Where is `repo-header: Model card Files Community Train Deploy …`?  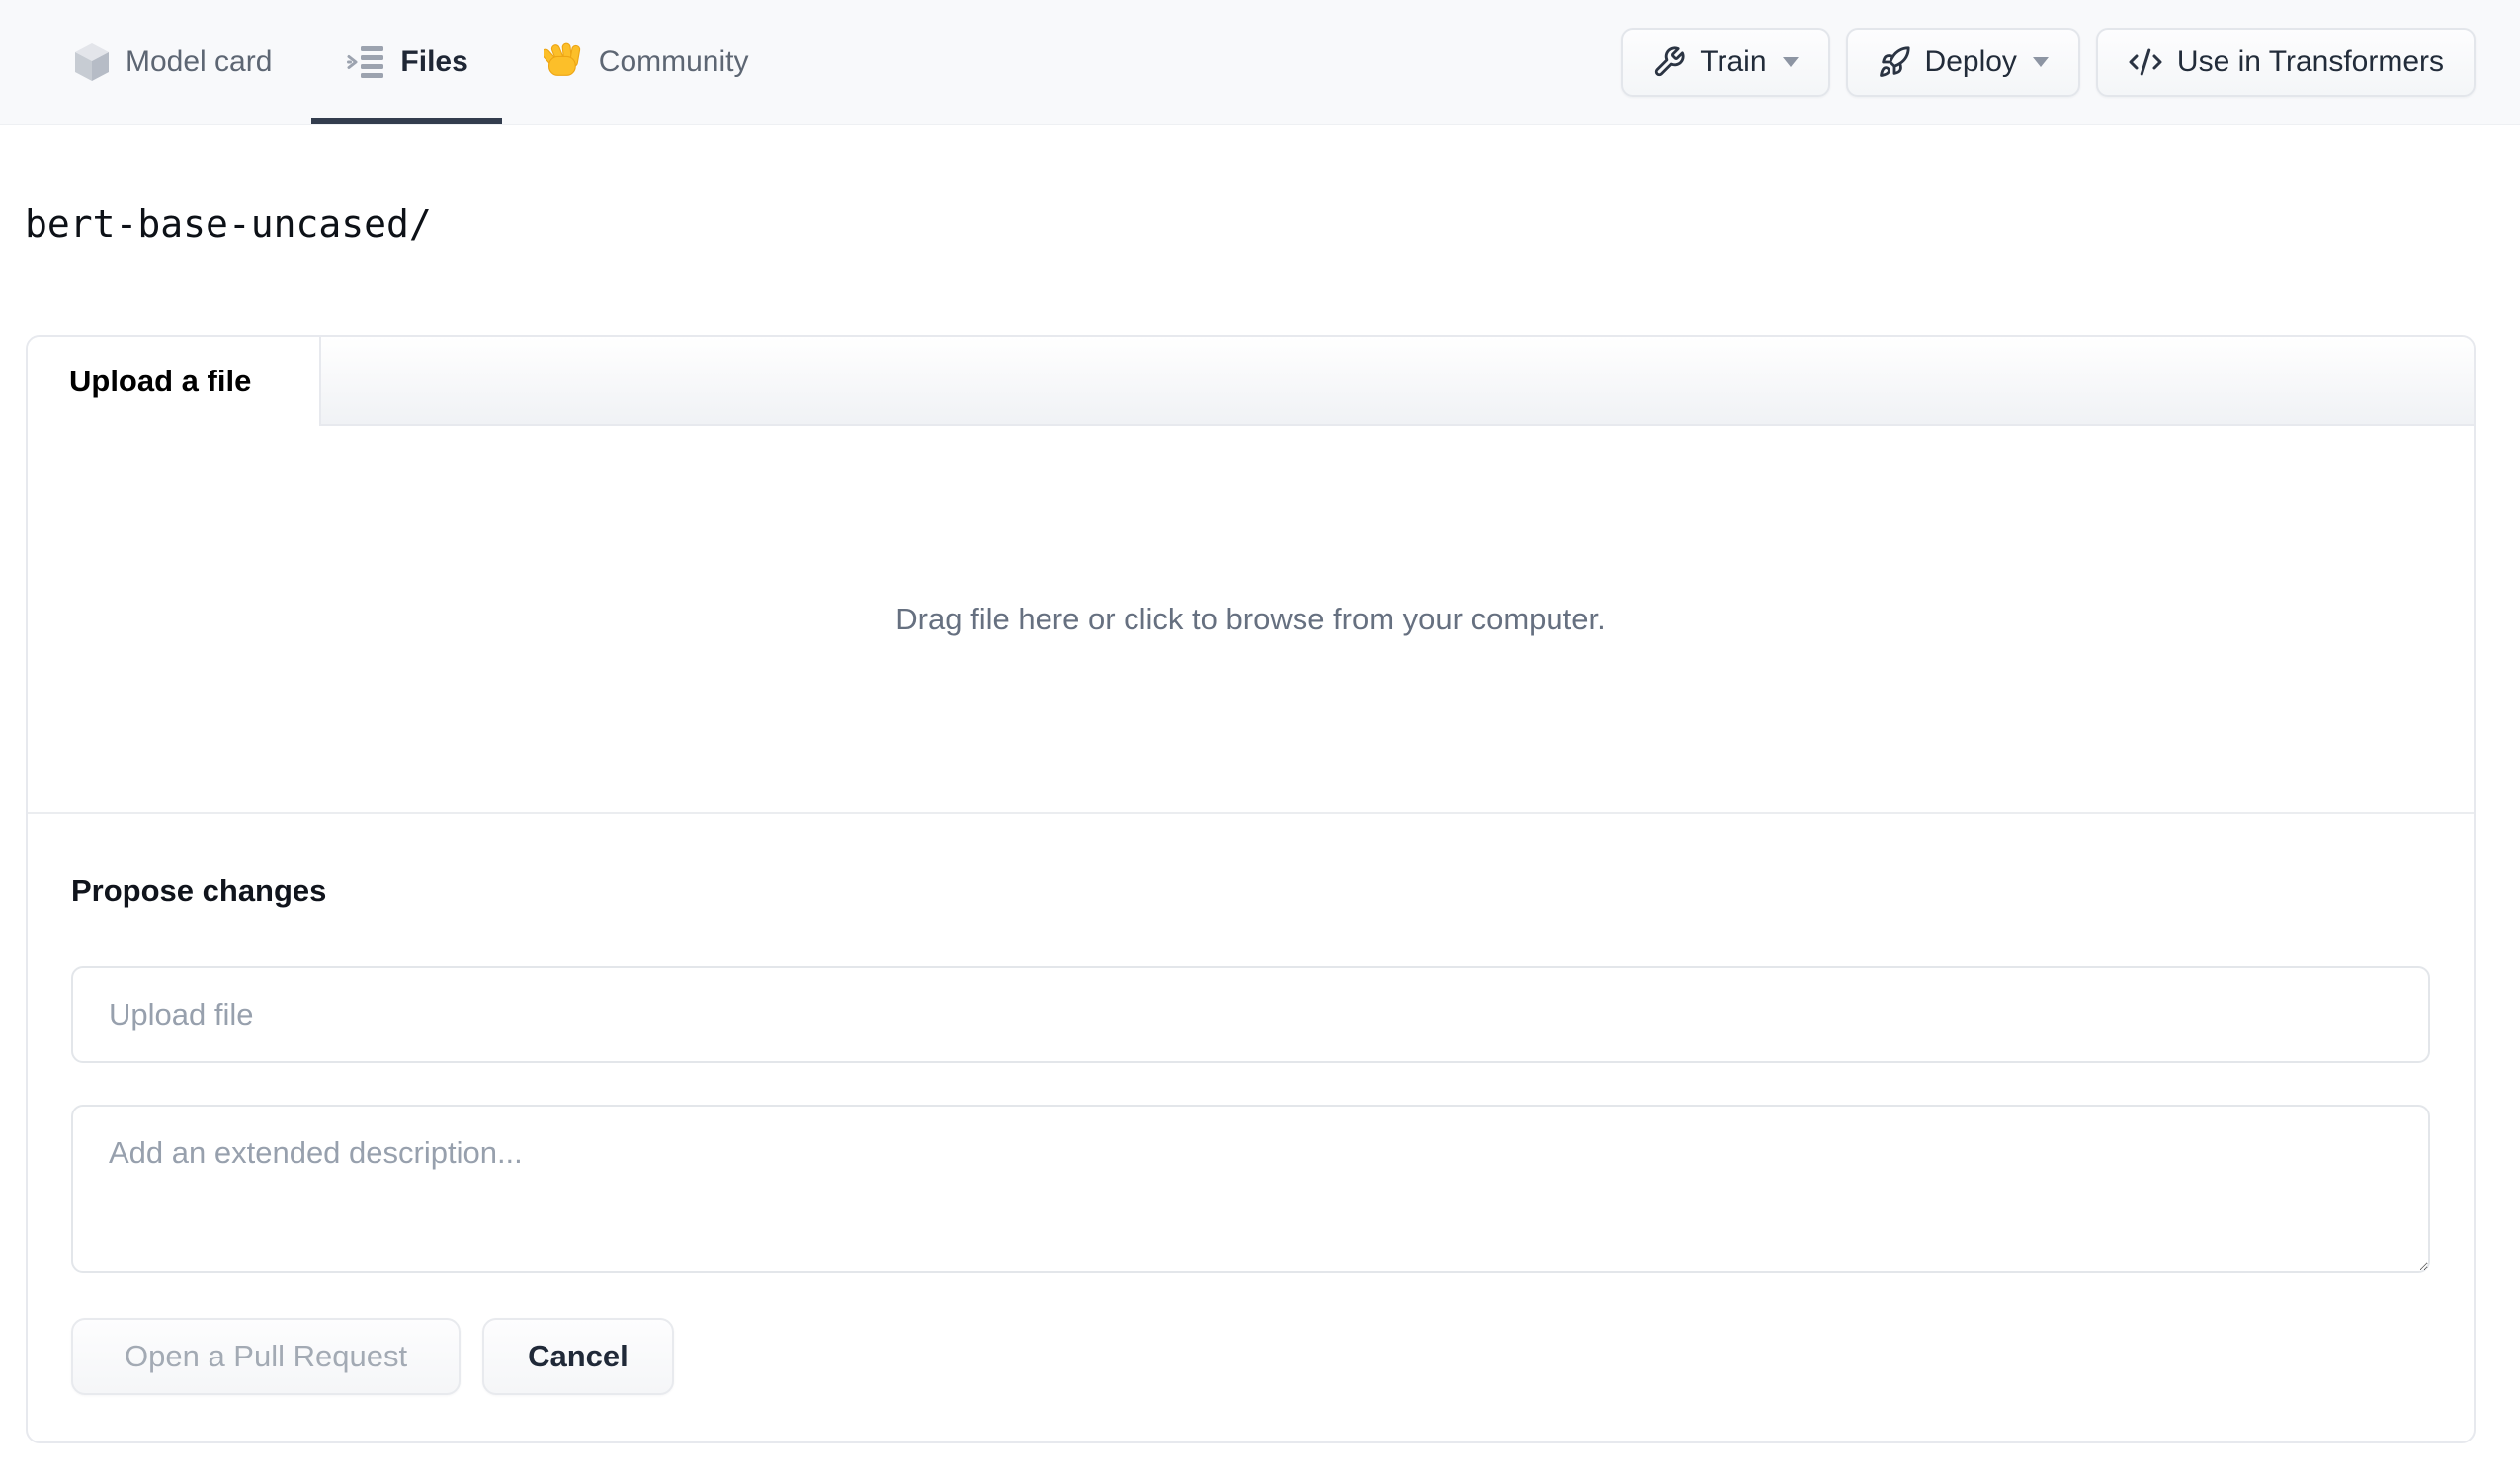 repo-header: Model card Files Community Train Deploy … is located at coordinates (1260, 62).